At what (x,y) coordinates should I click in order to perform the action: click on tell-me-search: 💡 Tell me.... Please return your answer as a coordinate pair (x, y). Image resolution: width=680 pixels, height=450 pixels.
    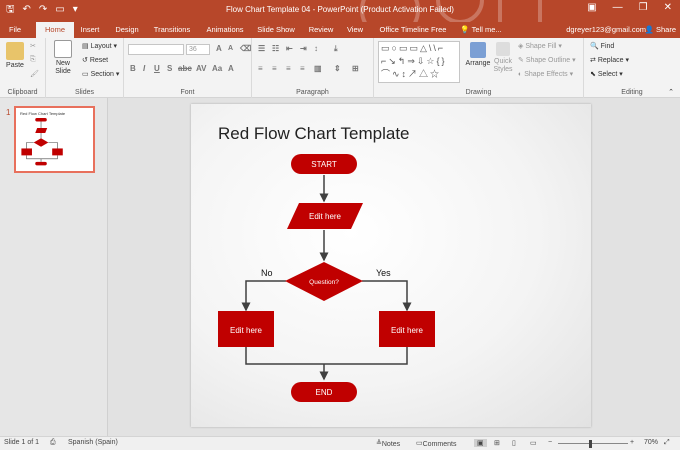
    Looking at the image, I should click on (481, 30).